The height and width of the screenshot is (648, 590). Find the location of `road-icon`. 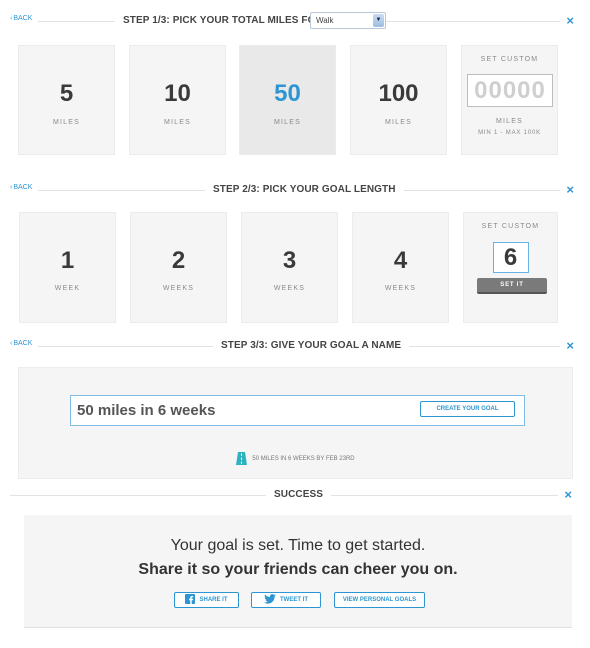

road-icon is located at coordinates (242, 458).